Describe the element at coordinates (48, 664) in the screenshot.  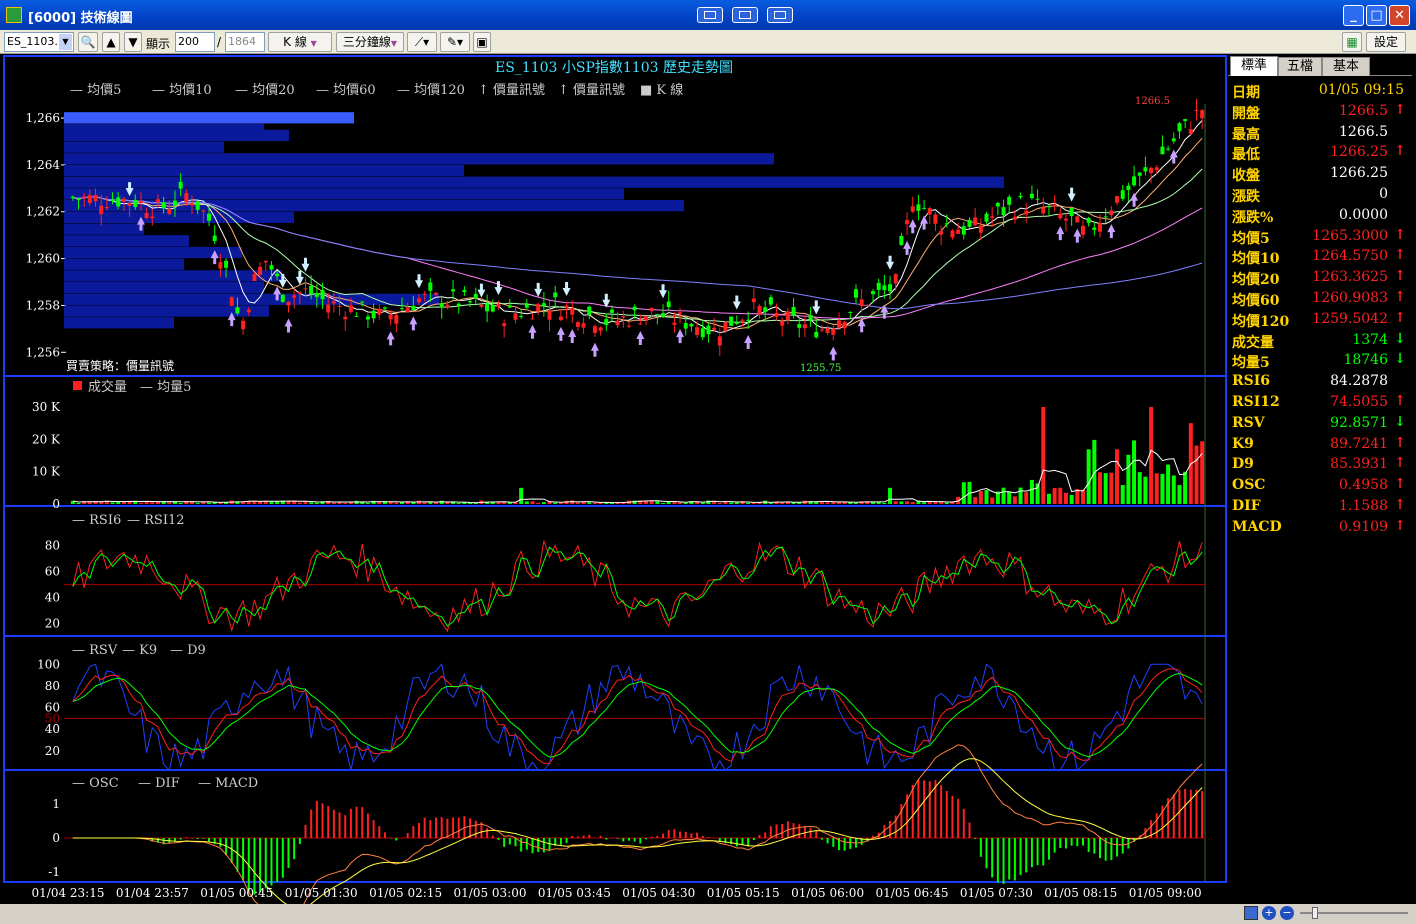
I see `indicator-tick: 100` at that location.